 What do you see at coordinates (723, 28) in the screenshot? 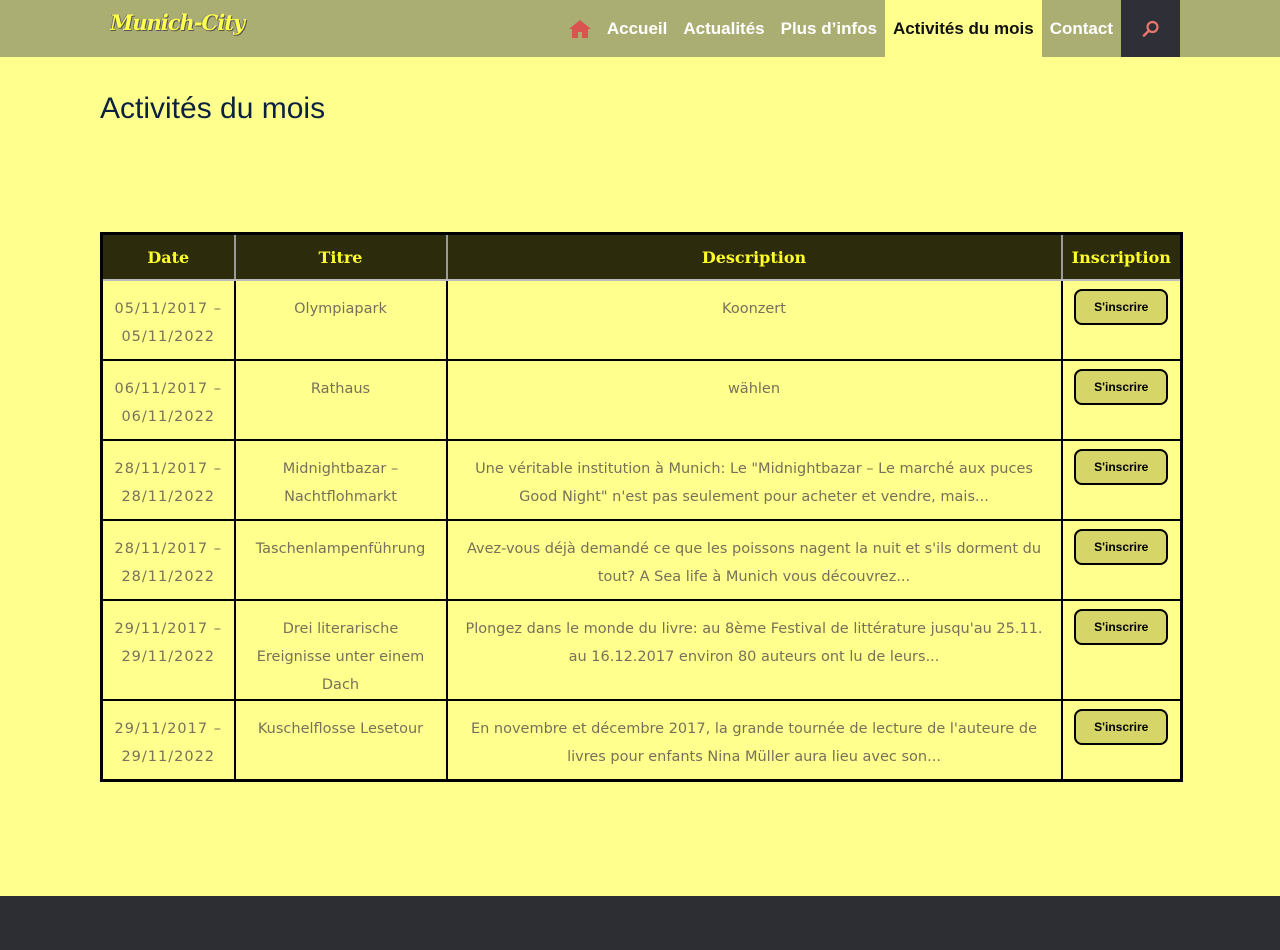
I see `nav-item-actualites: Actualités` at bounding box center [723, 28].